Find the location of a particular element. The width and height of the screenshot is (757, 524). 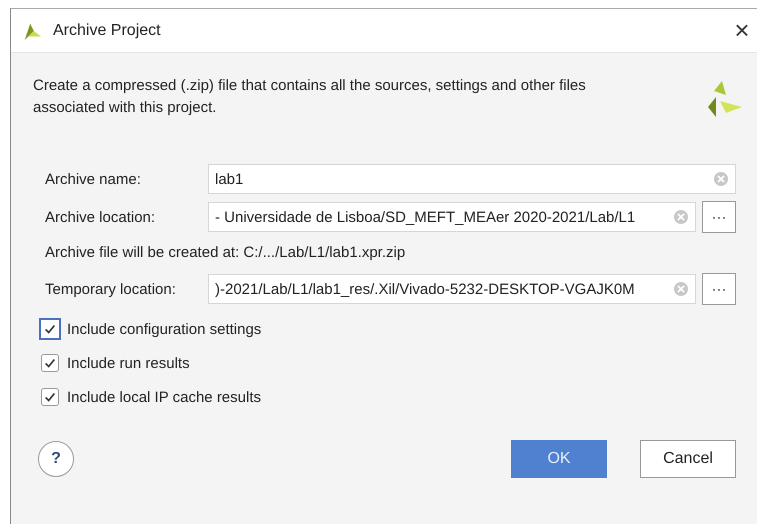

input-field: )-2021/Lab/L1/lab1_res/.Xil/Vivado-5232-DESKTOP-VGAJK0M is located at coordinates (452, 289).